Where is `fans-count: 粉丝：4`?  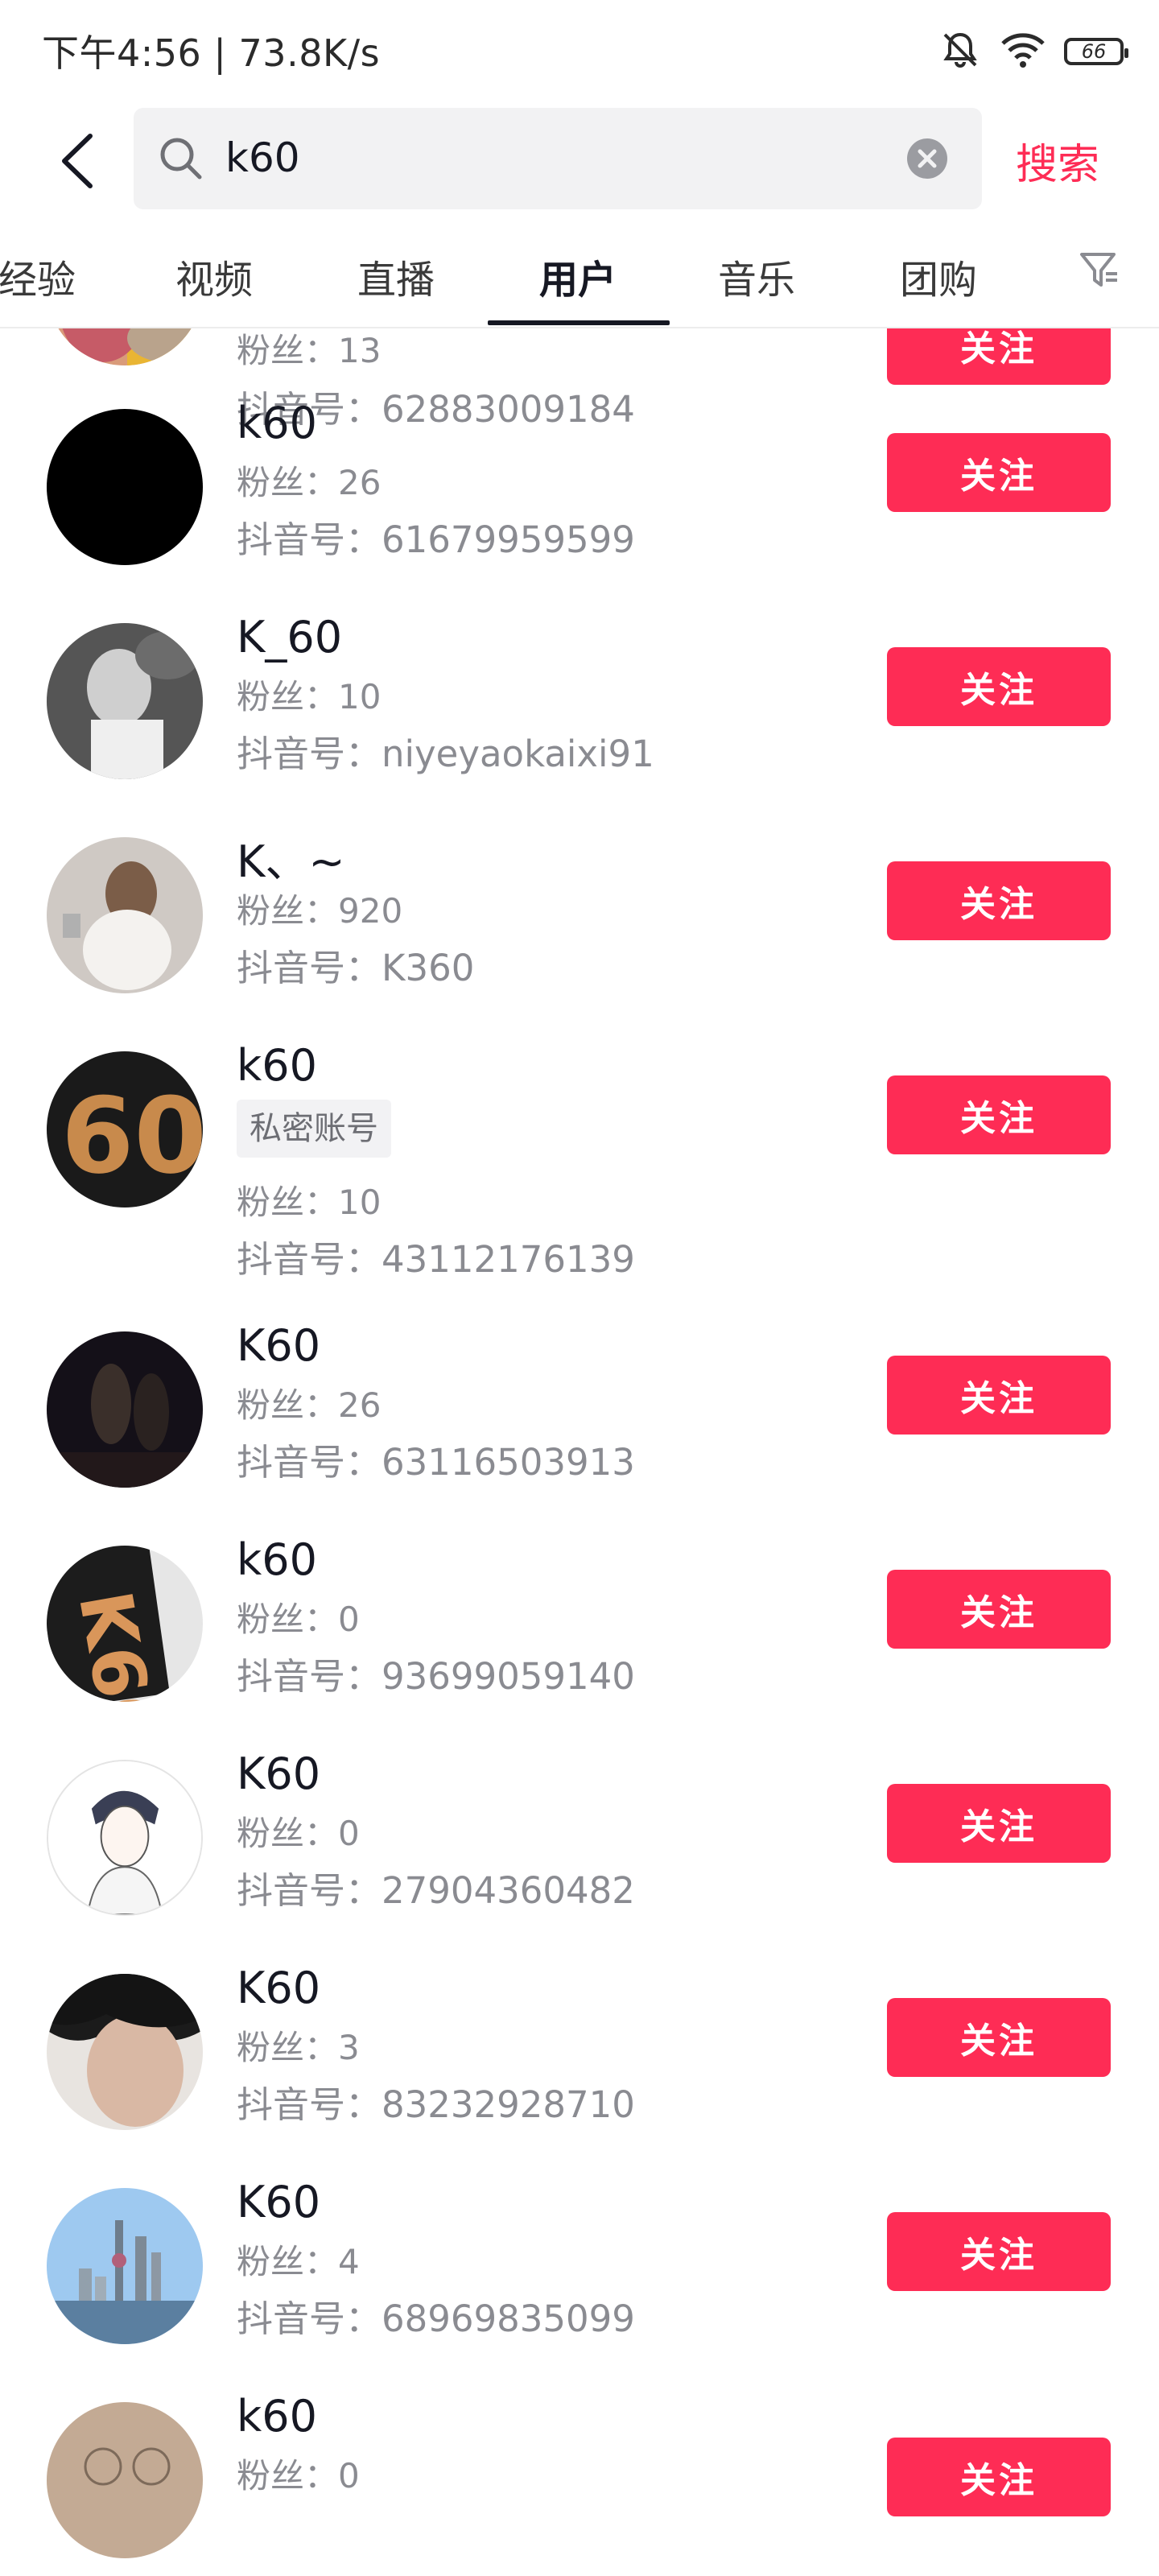
fans-count: 粉丝：4 is located at coordinates (298, 2261).